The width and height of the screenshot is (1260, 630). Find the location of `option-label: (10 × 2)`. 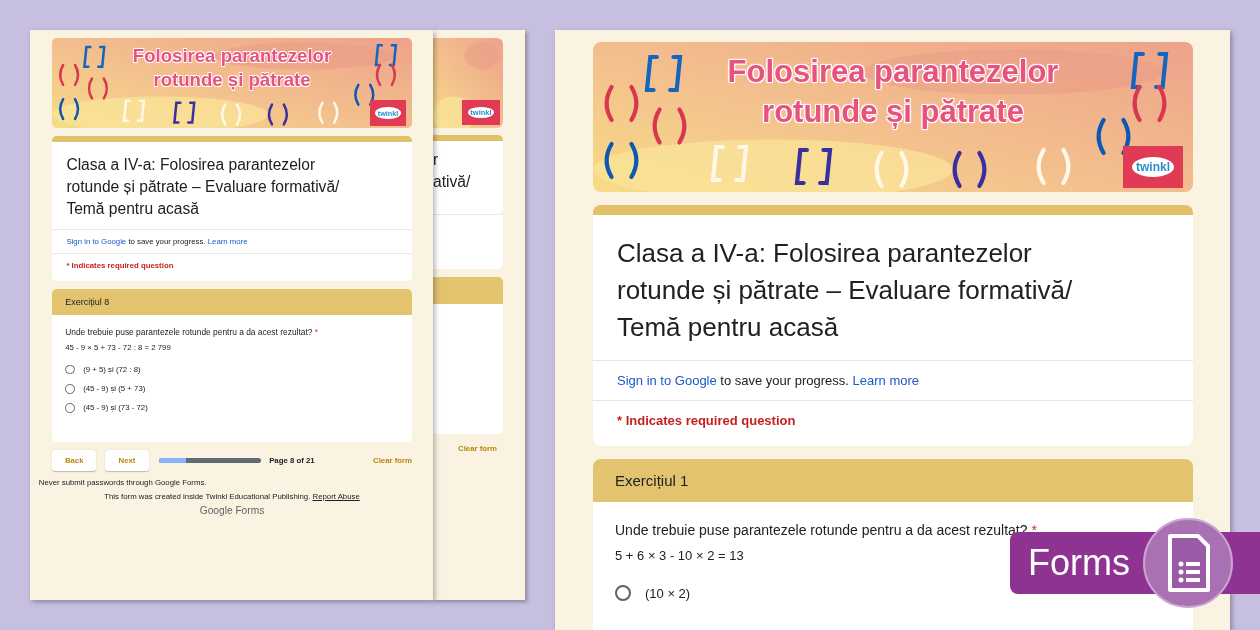

option-label: (10 × 2) is located at coordinates (668, 593).